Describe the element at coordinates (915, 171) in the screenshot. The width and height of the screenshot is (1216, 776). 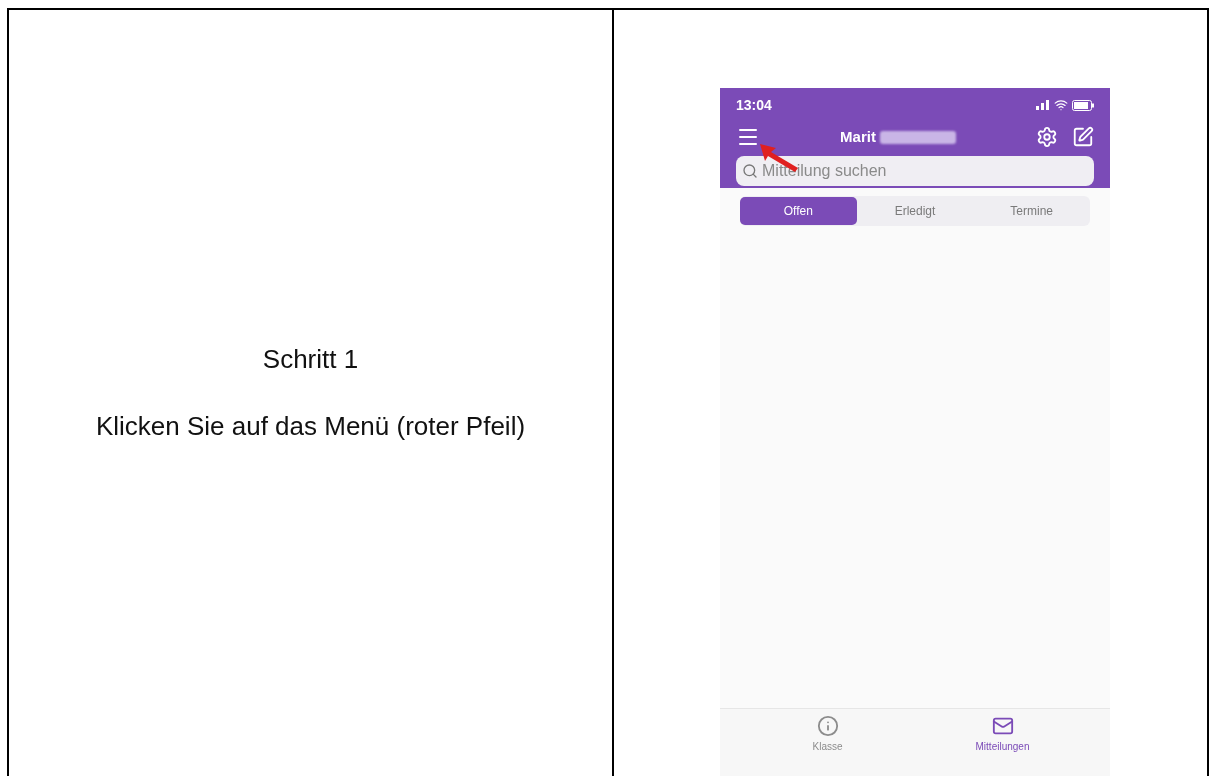
I see `search-field: Mitteilung suchen` at that location.